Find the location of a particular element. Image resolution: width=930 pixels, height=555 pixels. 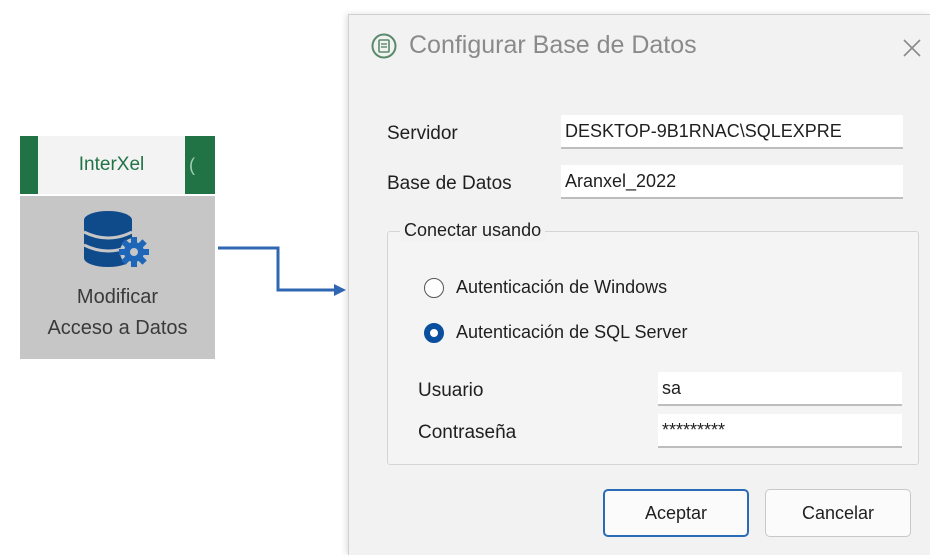

dialog-title-bar: Configurar Base de Datos is located at coordinates (639, 47).